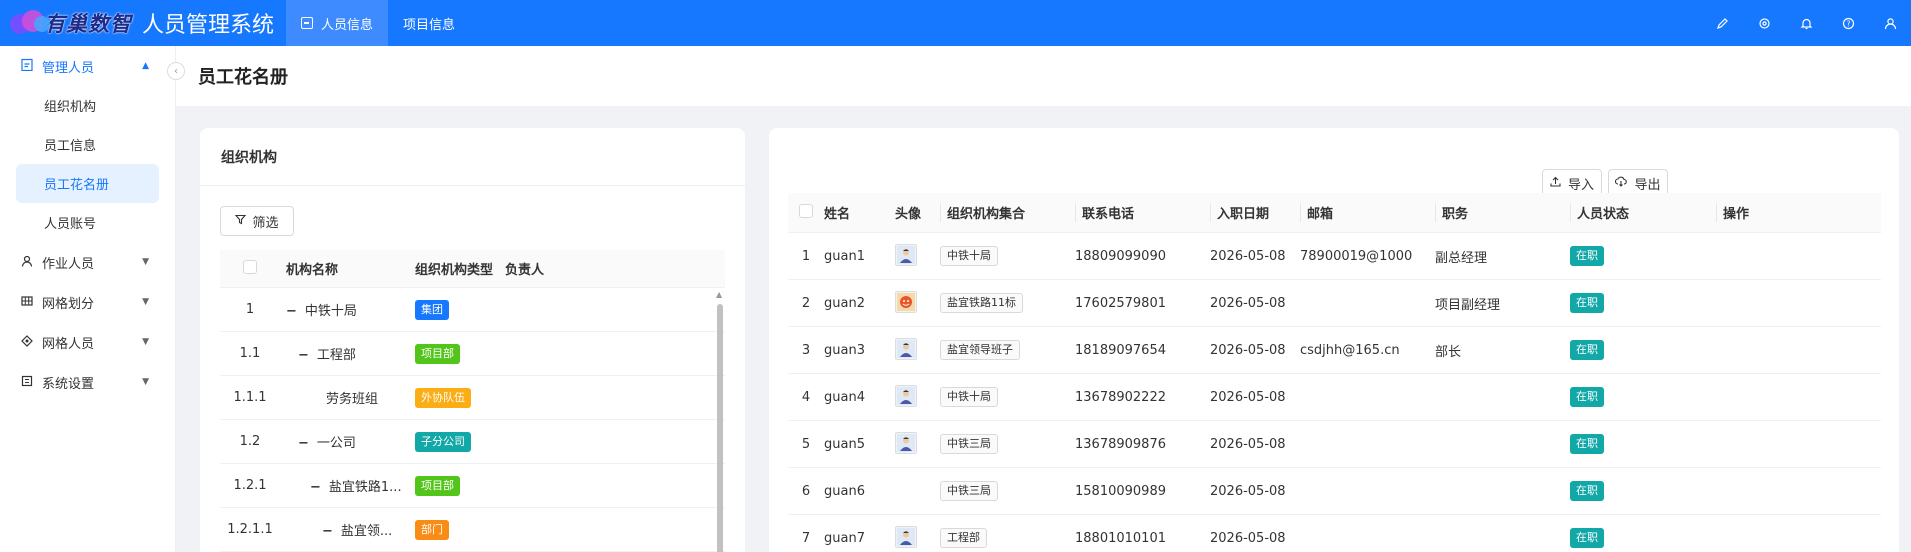 This screenshot has width=1911, height=552. Describe the element at coordinates (77, 185) in the screenshot. I see `sidebar-item-label: 员工花名册` at that location.